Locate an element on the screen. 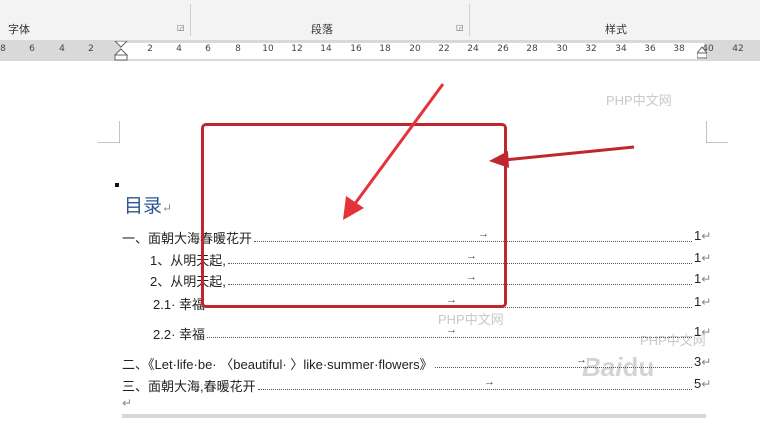  toc-entry-text: 三、面朝大海,春暖花开 is located at coordinates (189, 386).